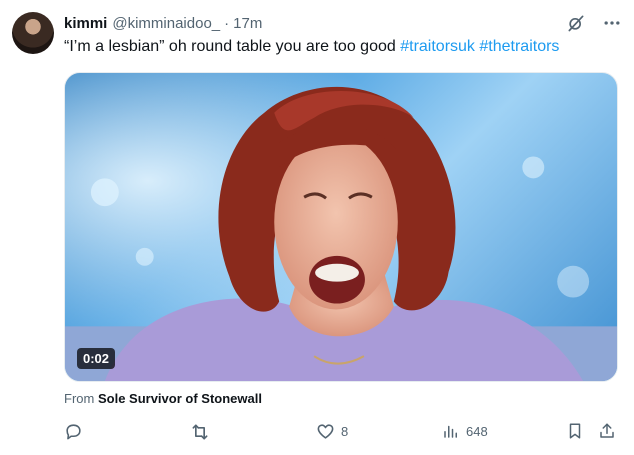 The image size is (634, 455). I want to click on heart-icon, so click(325, 431).